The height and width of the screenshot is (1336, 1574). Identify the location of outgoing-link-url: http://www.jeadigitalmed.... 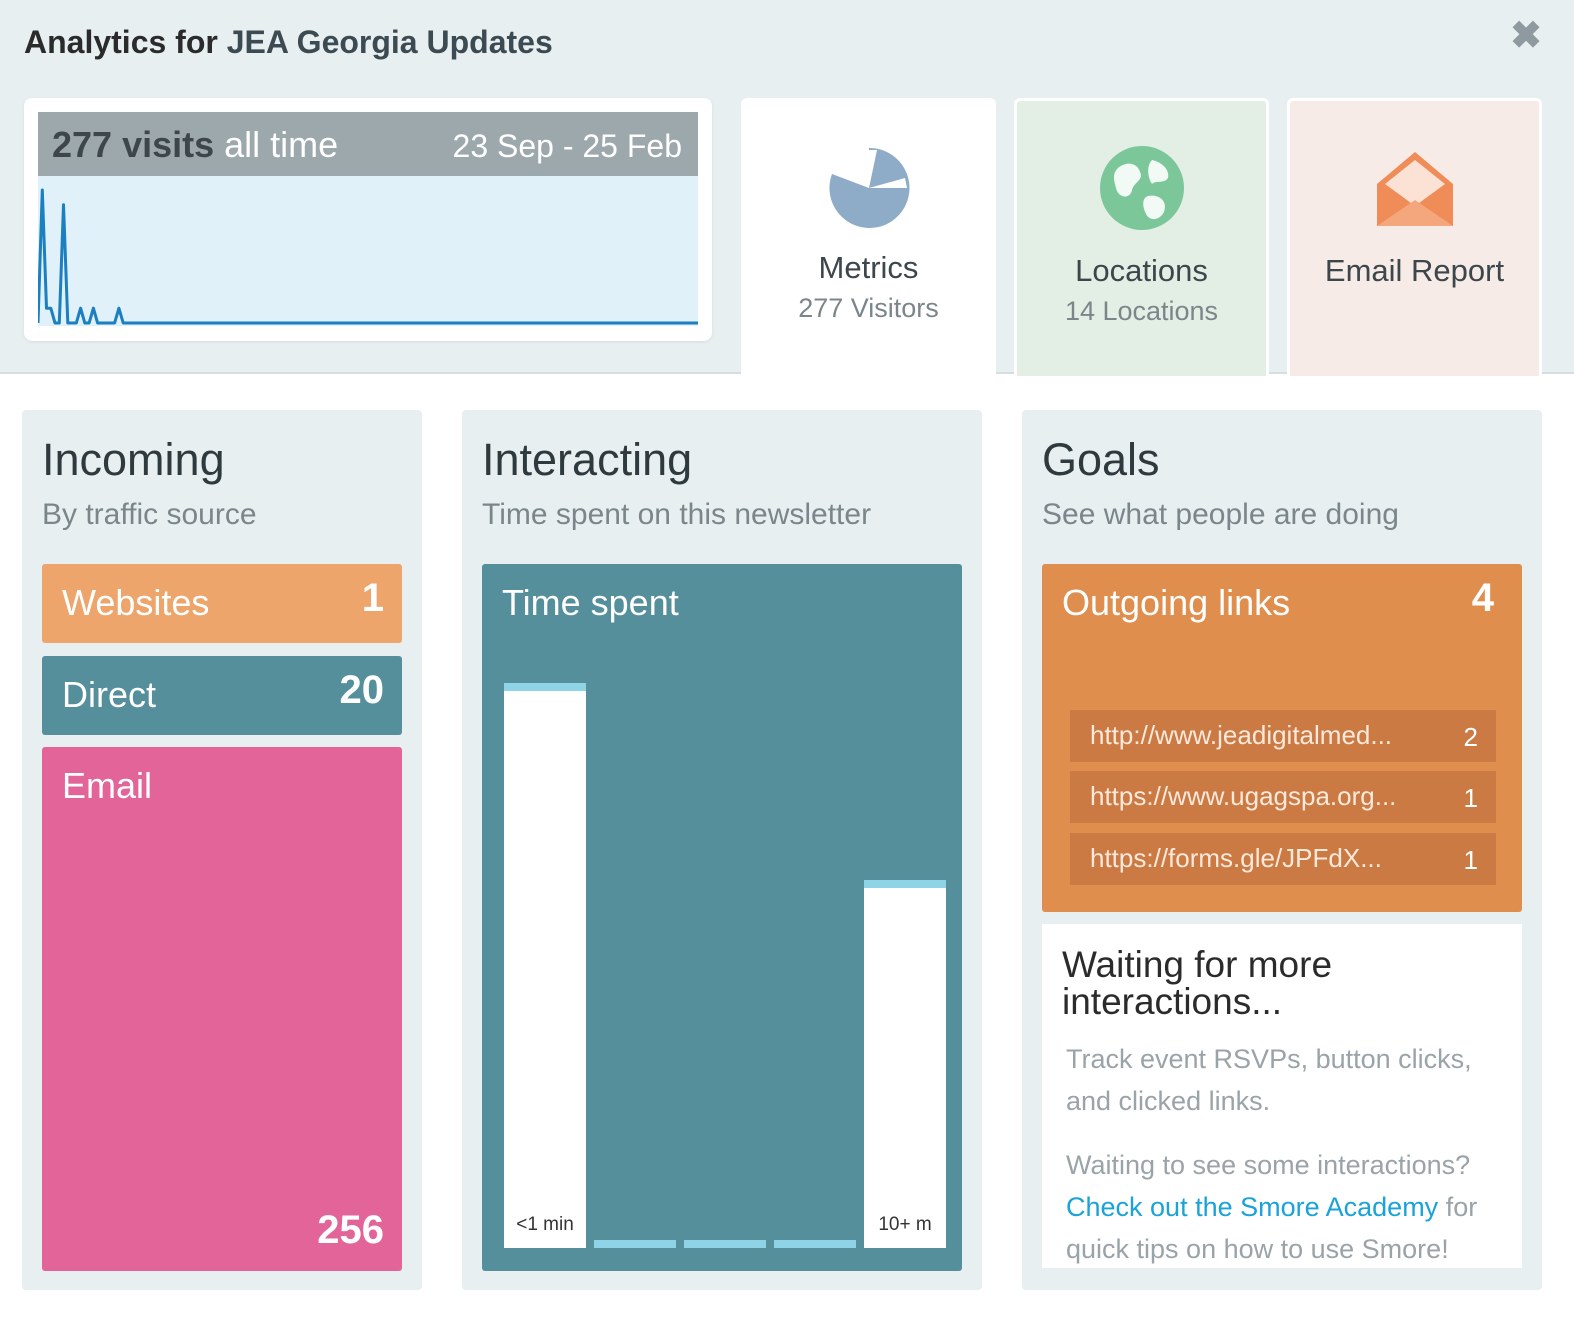
(1241, 735).